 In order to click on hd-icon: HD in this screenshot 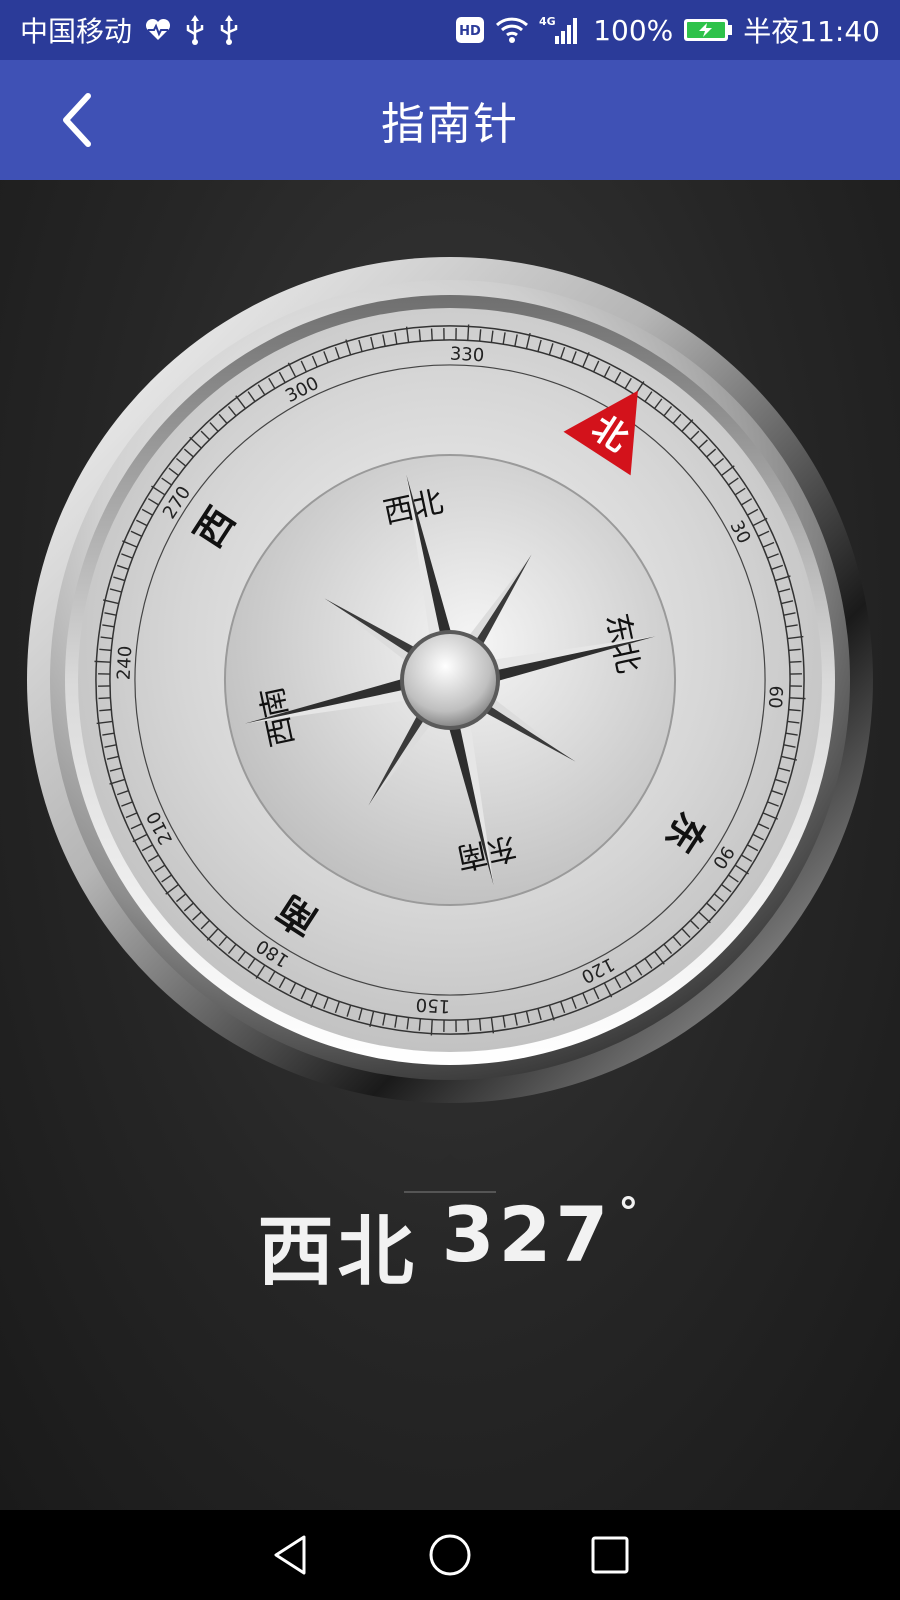, I will do `click(470, 30)`.